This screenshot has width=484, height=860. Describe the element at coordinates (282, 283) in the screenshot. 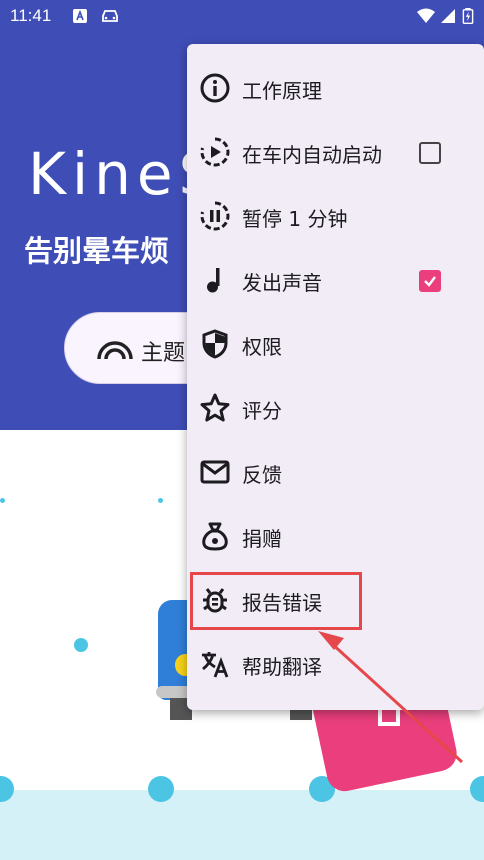

I see `menu-item-label: 发出声音` at that location.